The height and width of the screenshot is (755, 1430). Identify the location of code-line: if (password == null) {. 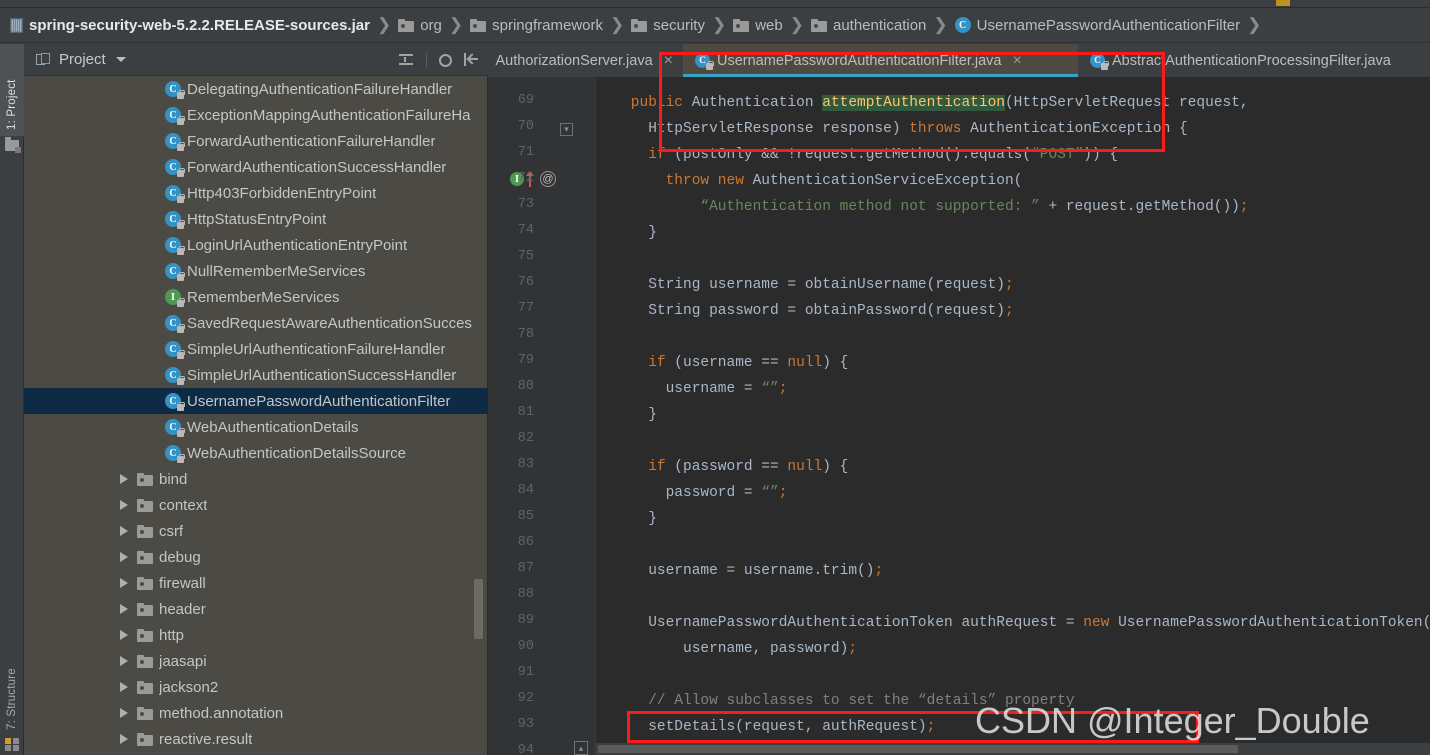
(748, 467).